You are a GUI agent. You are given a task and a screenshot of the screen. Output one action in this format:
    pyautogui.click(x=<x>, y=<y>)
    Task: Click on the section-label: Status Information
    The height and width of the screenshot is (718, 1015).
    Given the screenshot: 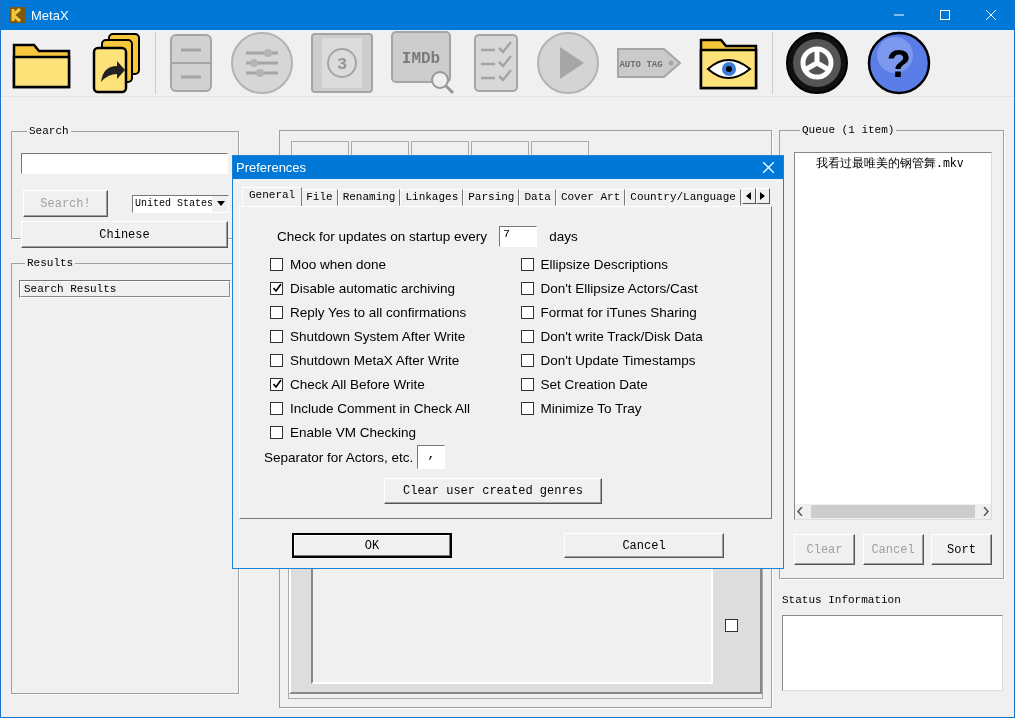 What is the action you would take?
    pyautogui.click(x=842, y=600)
    